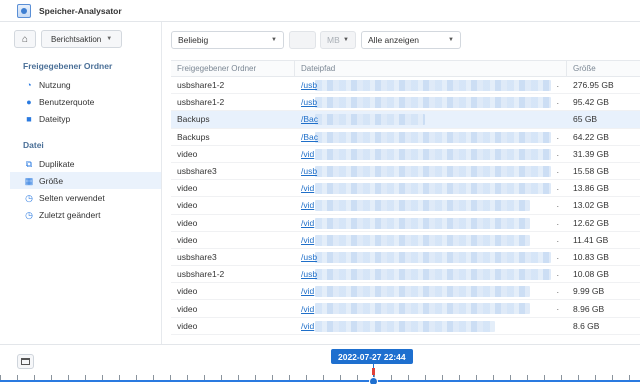 This screenshot has width=640, height=384. What do you see at coordinates (85, 84) in the screenshot?
I see `nav-item-usage: ◔ Nutzung` at bounding box center [85, 84].